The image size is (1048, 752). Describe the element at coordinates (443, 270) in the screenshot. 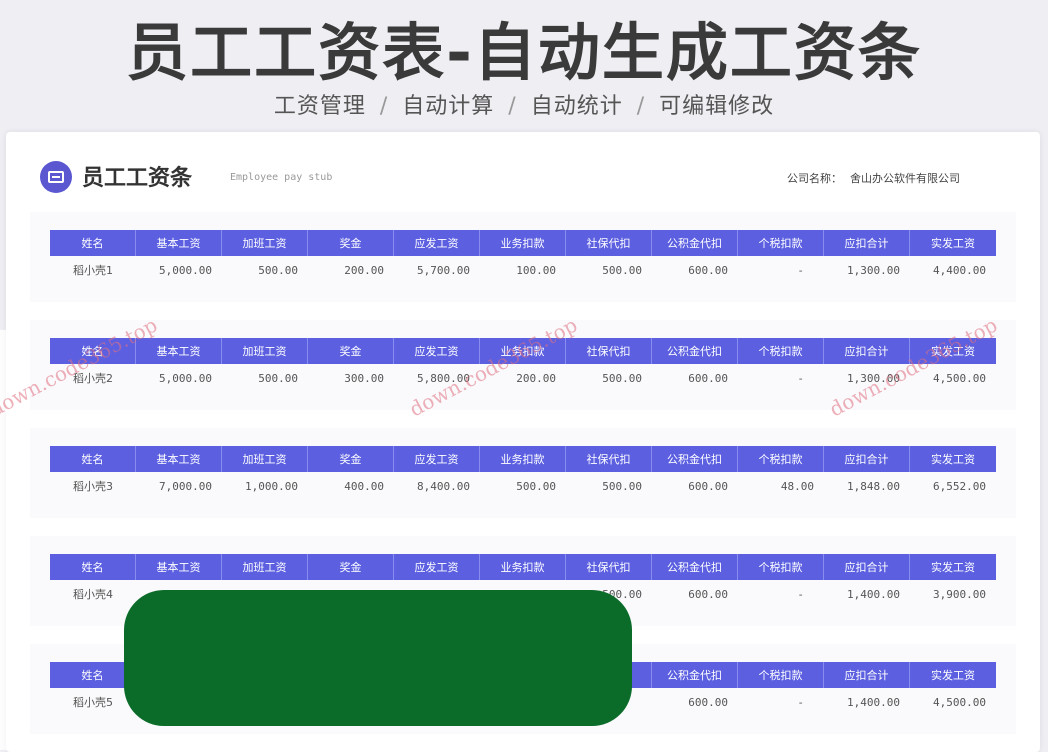

I see `table-cell: 5,700.00` at that location.